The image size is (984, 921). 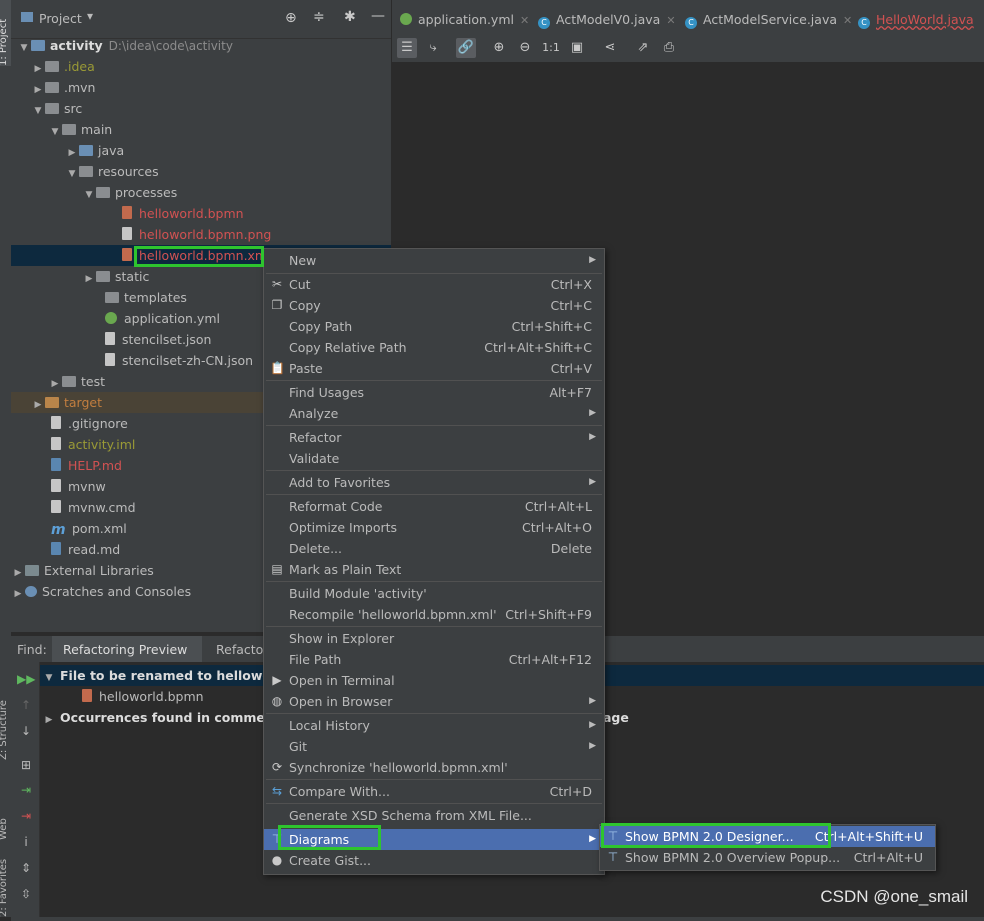 What do you see at coordinates (434, 437) in the screenshot?
I see `menu-item-refactor: Refactor ▶` at bounding box center [434, 437].